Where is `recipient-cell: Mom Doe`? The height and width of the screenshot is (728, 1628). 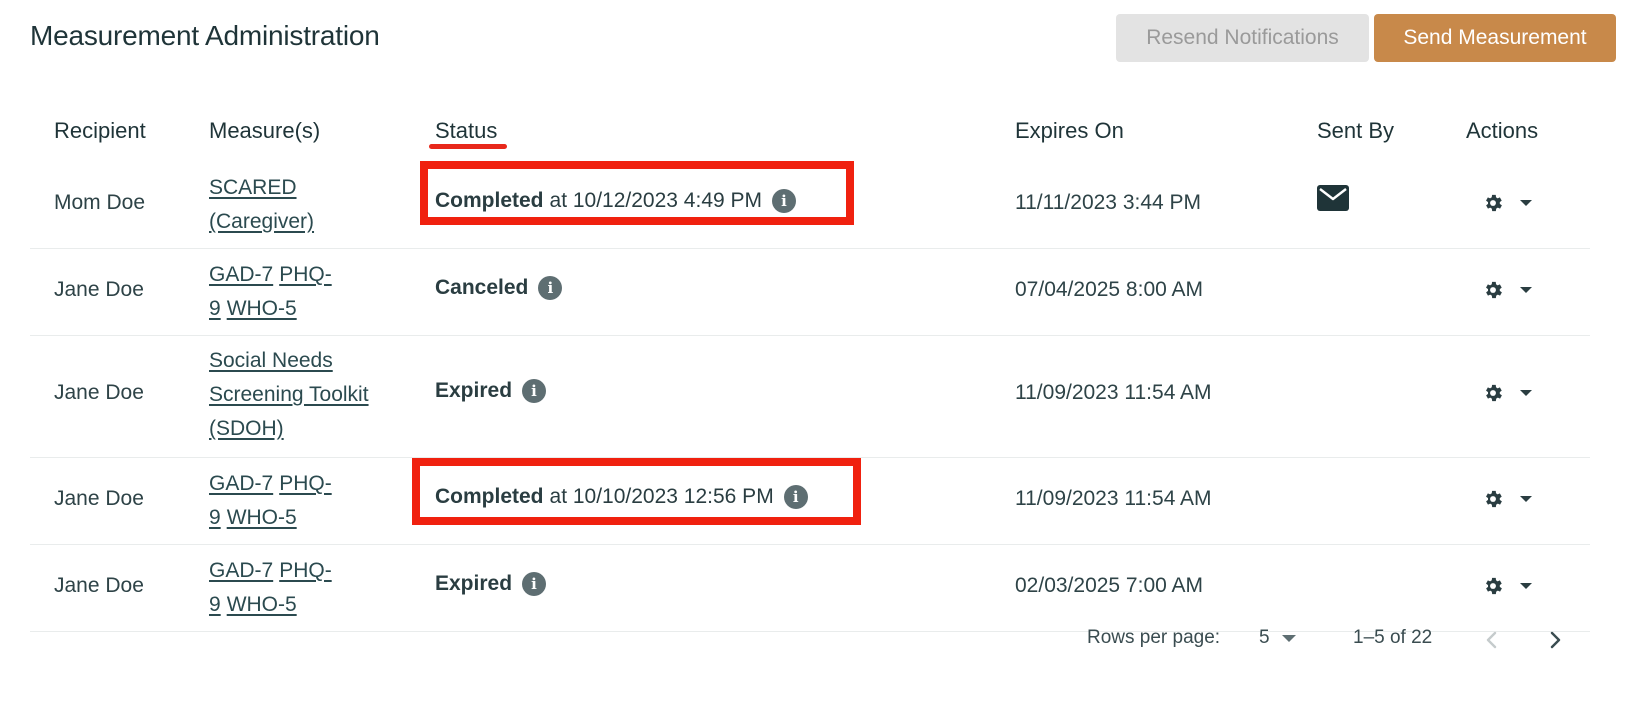 recipient-cell: Mom Doe is located at coordinates (100, 202).